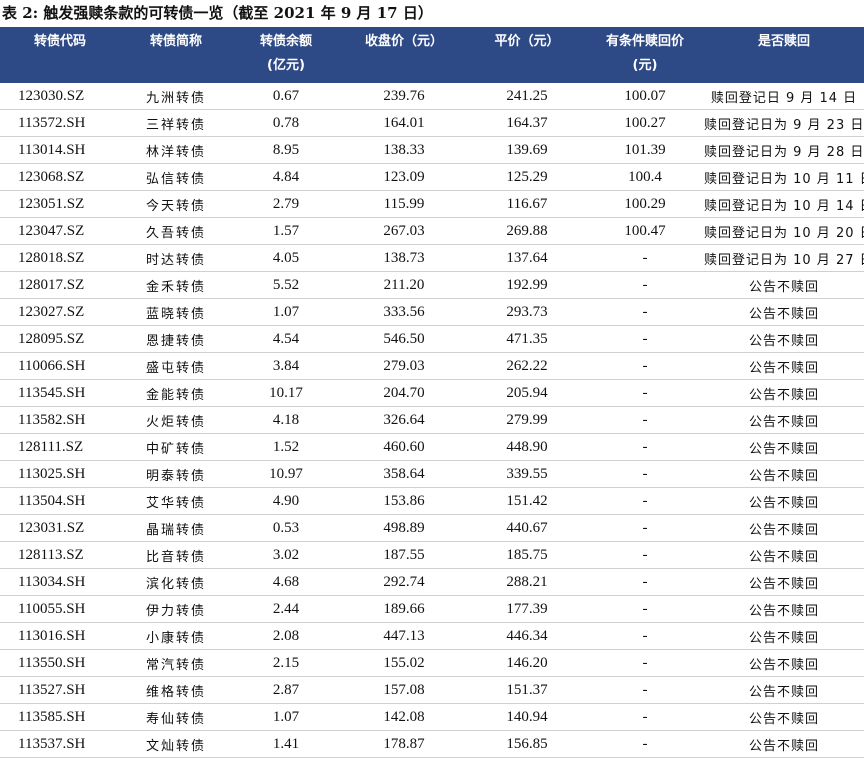  Describe the element at coordinates (527, 366) in the screenshot. I see `cell-parity: 262.22` at that location.